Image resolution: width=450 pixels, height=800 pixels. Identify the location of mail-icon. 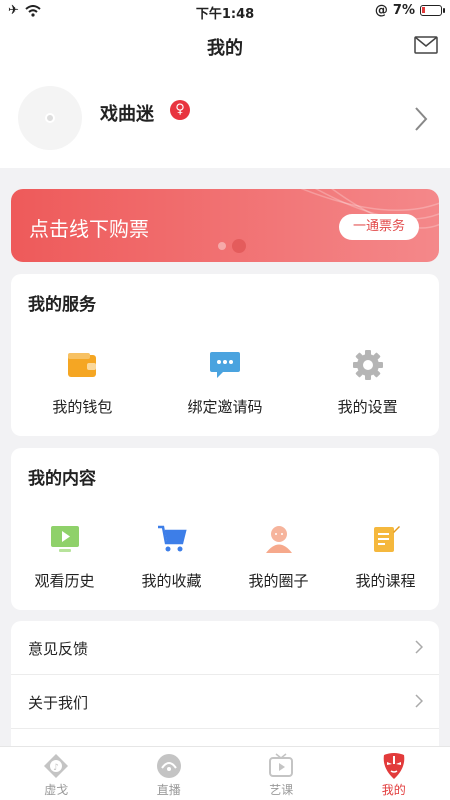
(426, 45).